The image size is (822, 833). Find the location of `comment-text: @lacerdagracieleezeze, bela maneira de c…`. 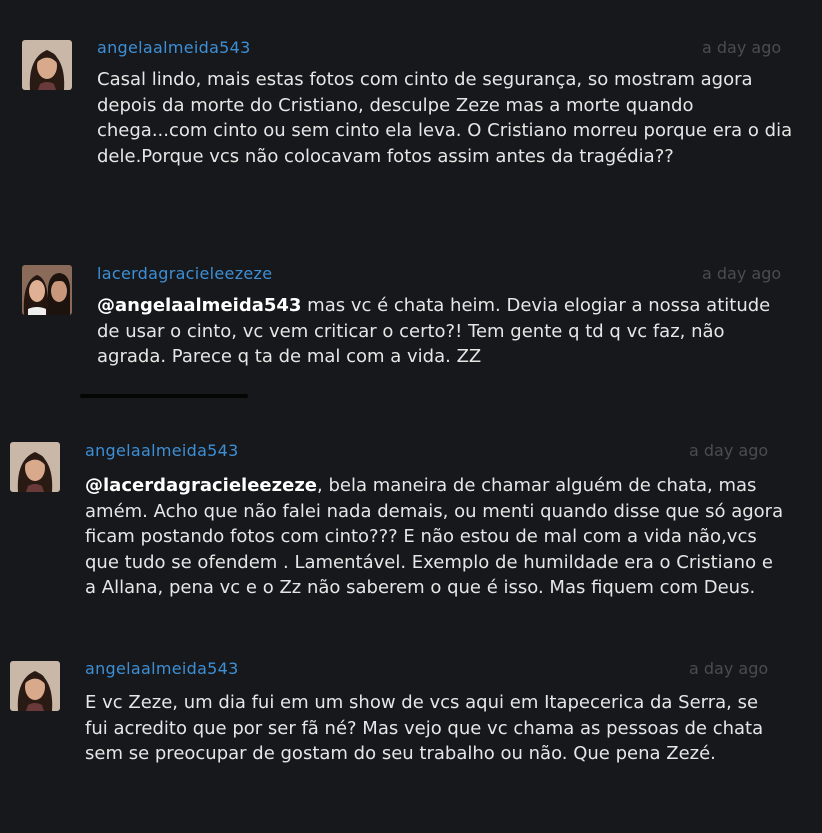

comment-text: @lacerdagracieleezeze, bela maneira de c… is located at coordinates (435, 537).